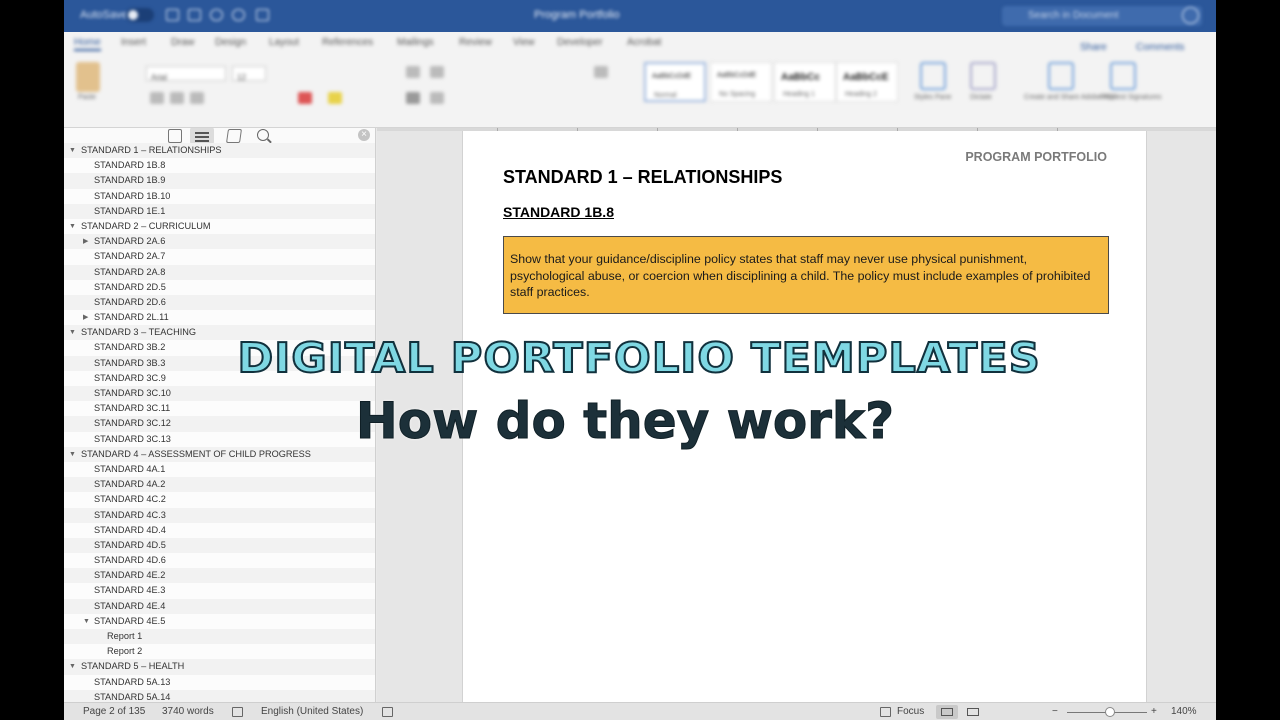  What do you see at coordinates (910, 711) in the screenshot?
I see `focus-button: Focus` at bounding box center [910, 711].